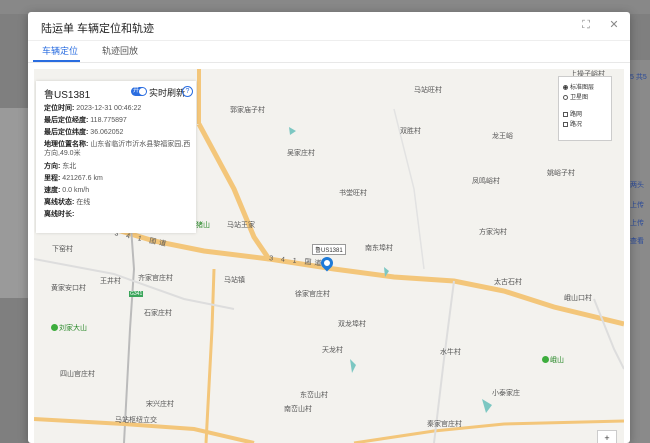  What do you see at coordinates (561, 173) in the screenshot?
I see `place-label: 姚峪子村` at bounding box center [561, 173].